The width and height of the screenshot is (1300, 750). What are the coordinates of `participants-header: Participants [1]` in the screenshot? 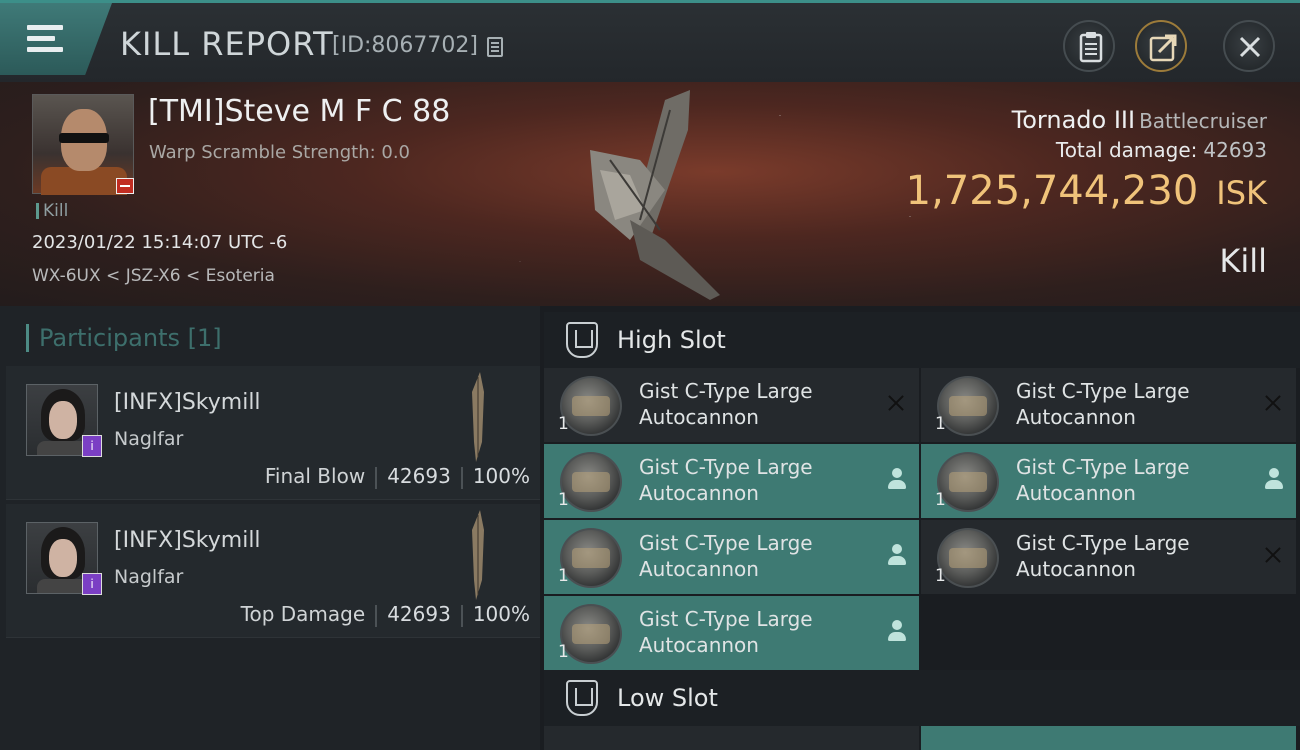 It's located at (124, 338).